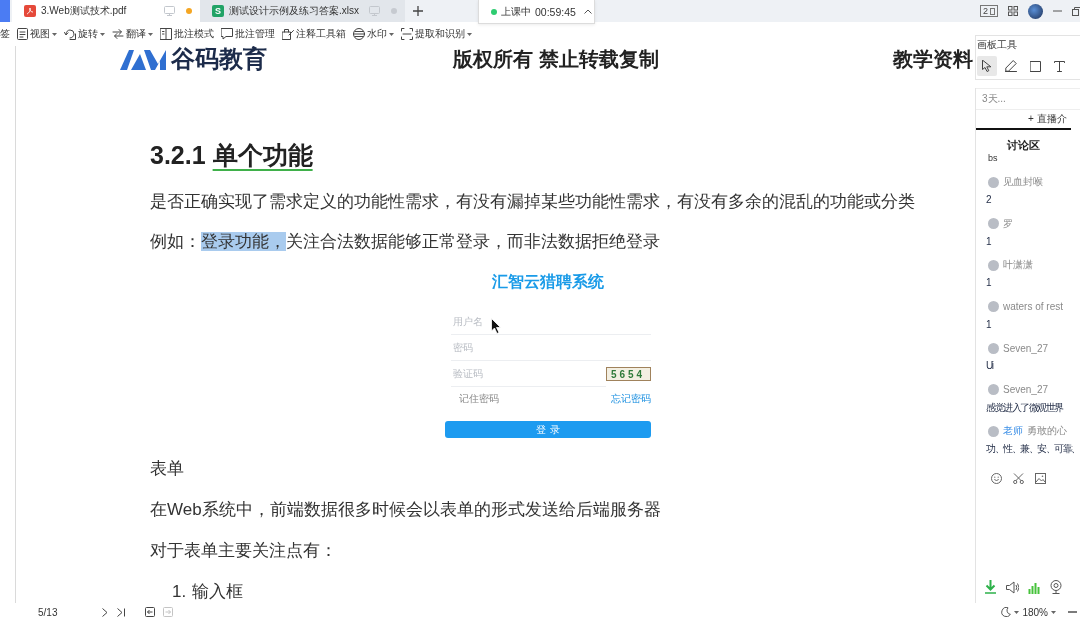  I want to click on document-icon, so click(22, 34).